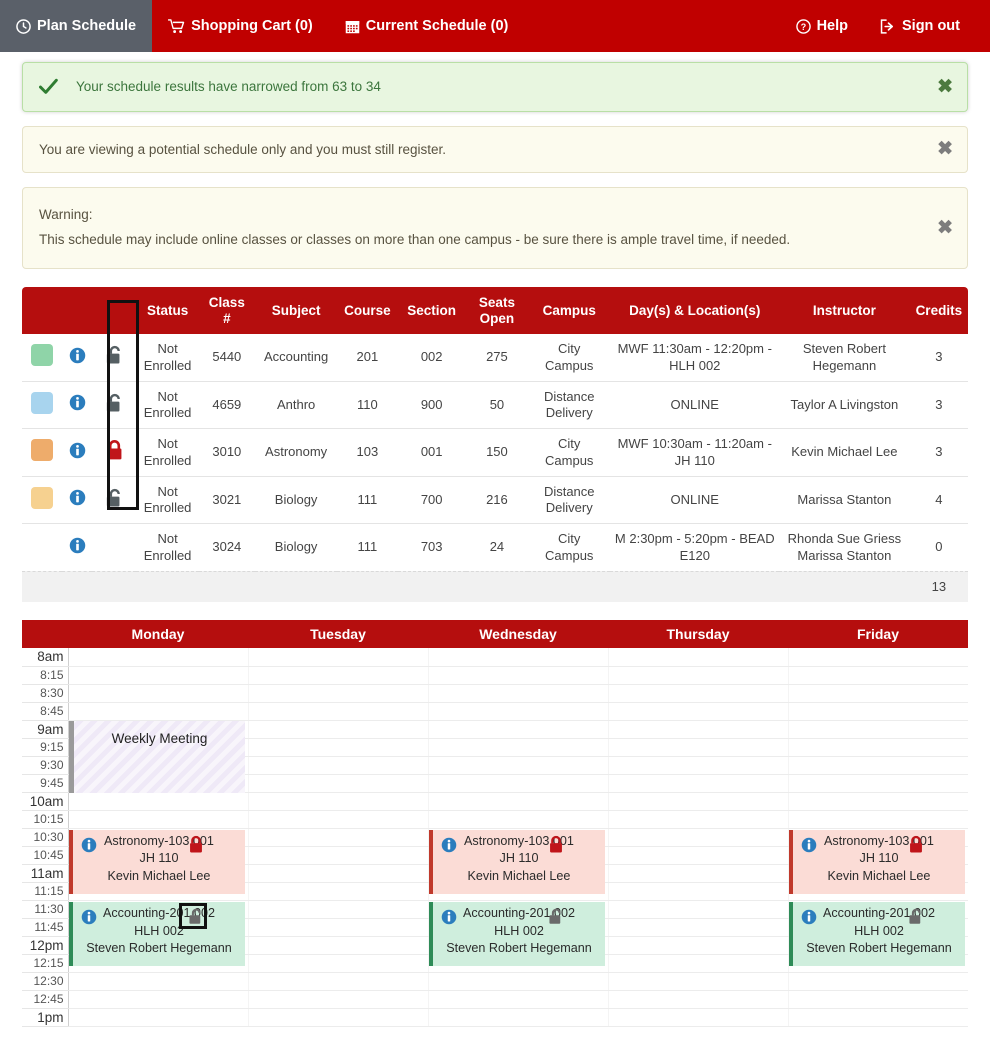  I want to click on alert-success-close-icon: ✖, so click(945, 86).